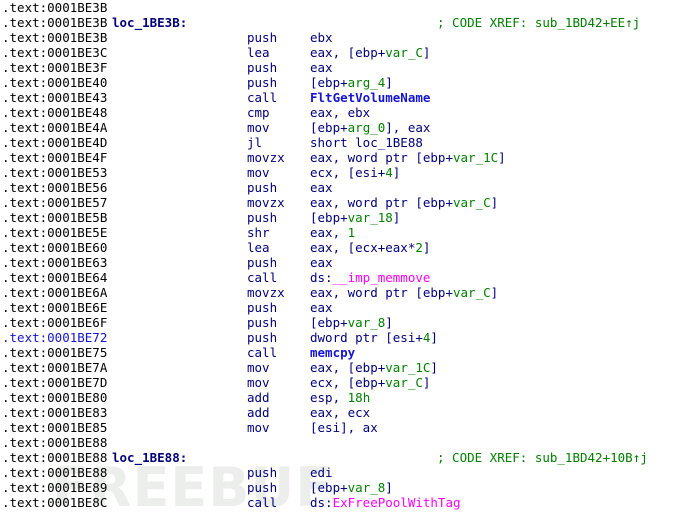 The width and height of the screenshot is (677, 513). What do you see at coordinates (366, 142) in the screenshot?
I see `instruction-operands: short loc_1BE88` at bounding box center [366, 142].